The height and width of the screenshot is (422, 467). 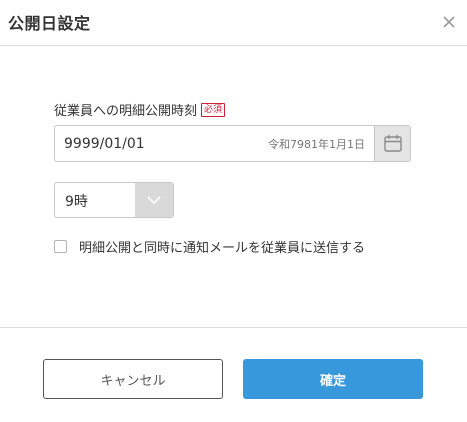 I want to click on notify-checkbox, so click(x=60, y=246).